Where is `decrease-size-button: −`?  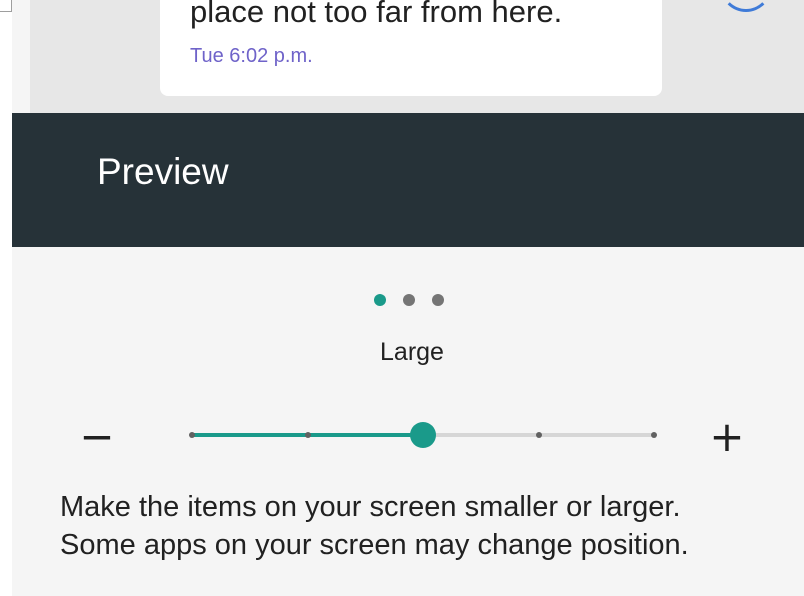
decrease-size-button: − is located at coordinates (97, 436).